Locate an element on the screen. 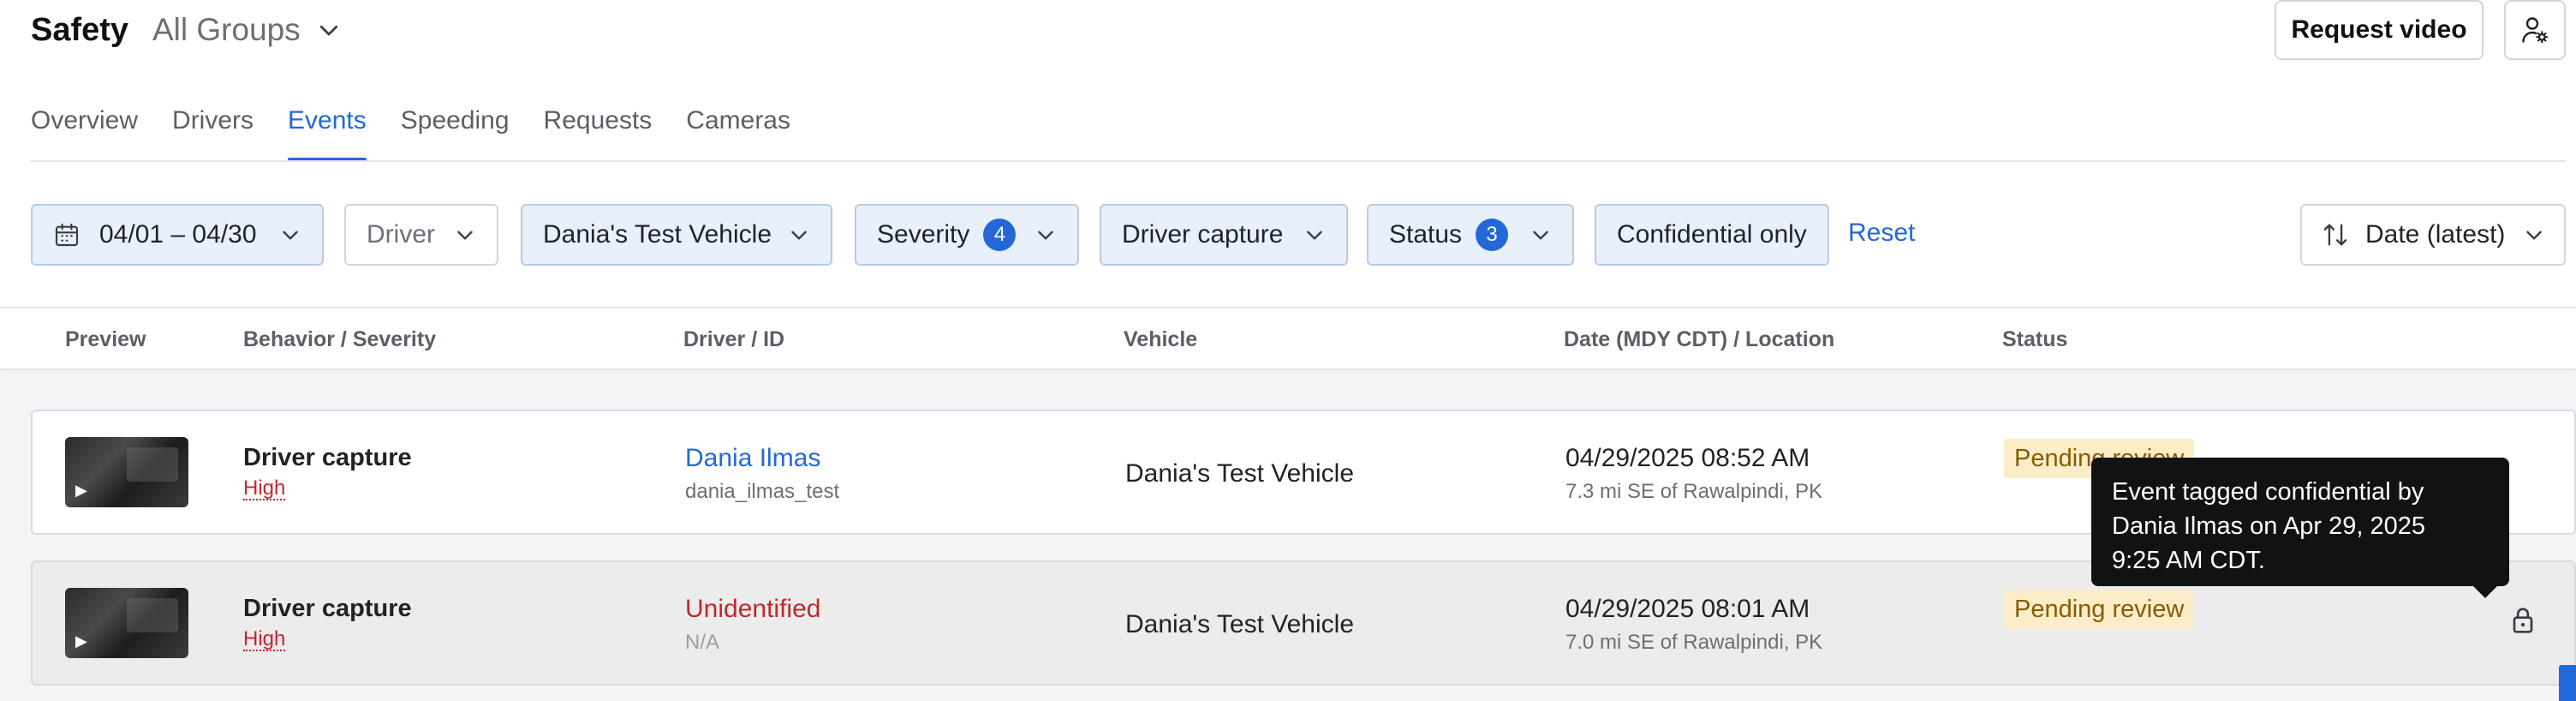 This screenshot has width=2576, height=701. date-range-filter: 04/01 – 04/30 is located at coordinates (177, 235).